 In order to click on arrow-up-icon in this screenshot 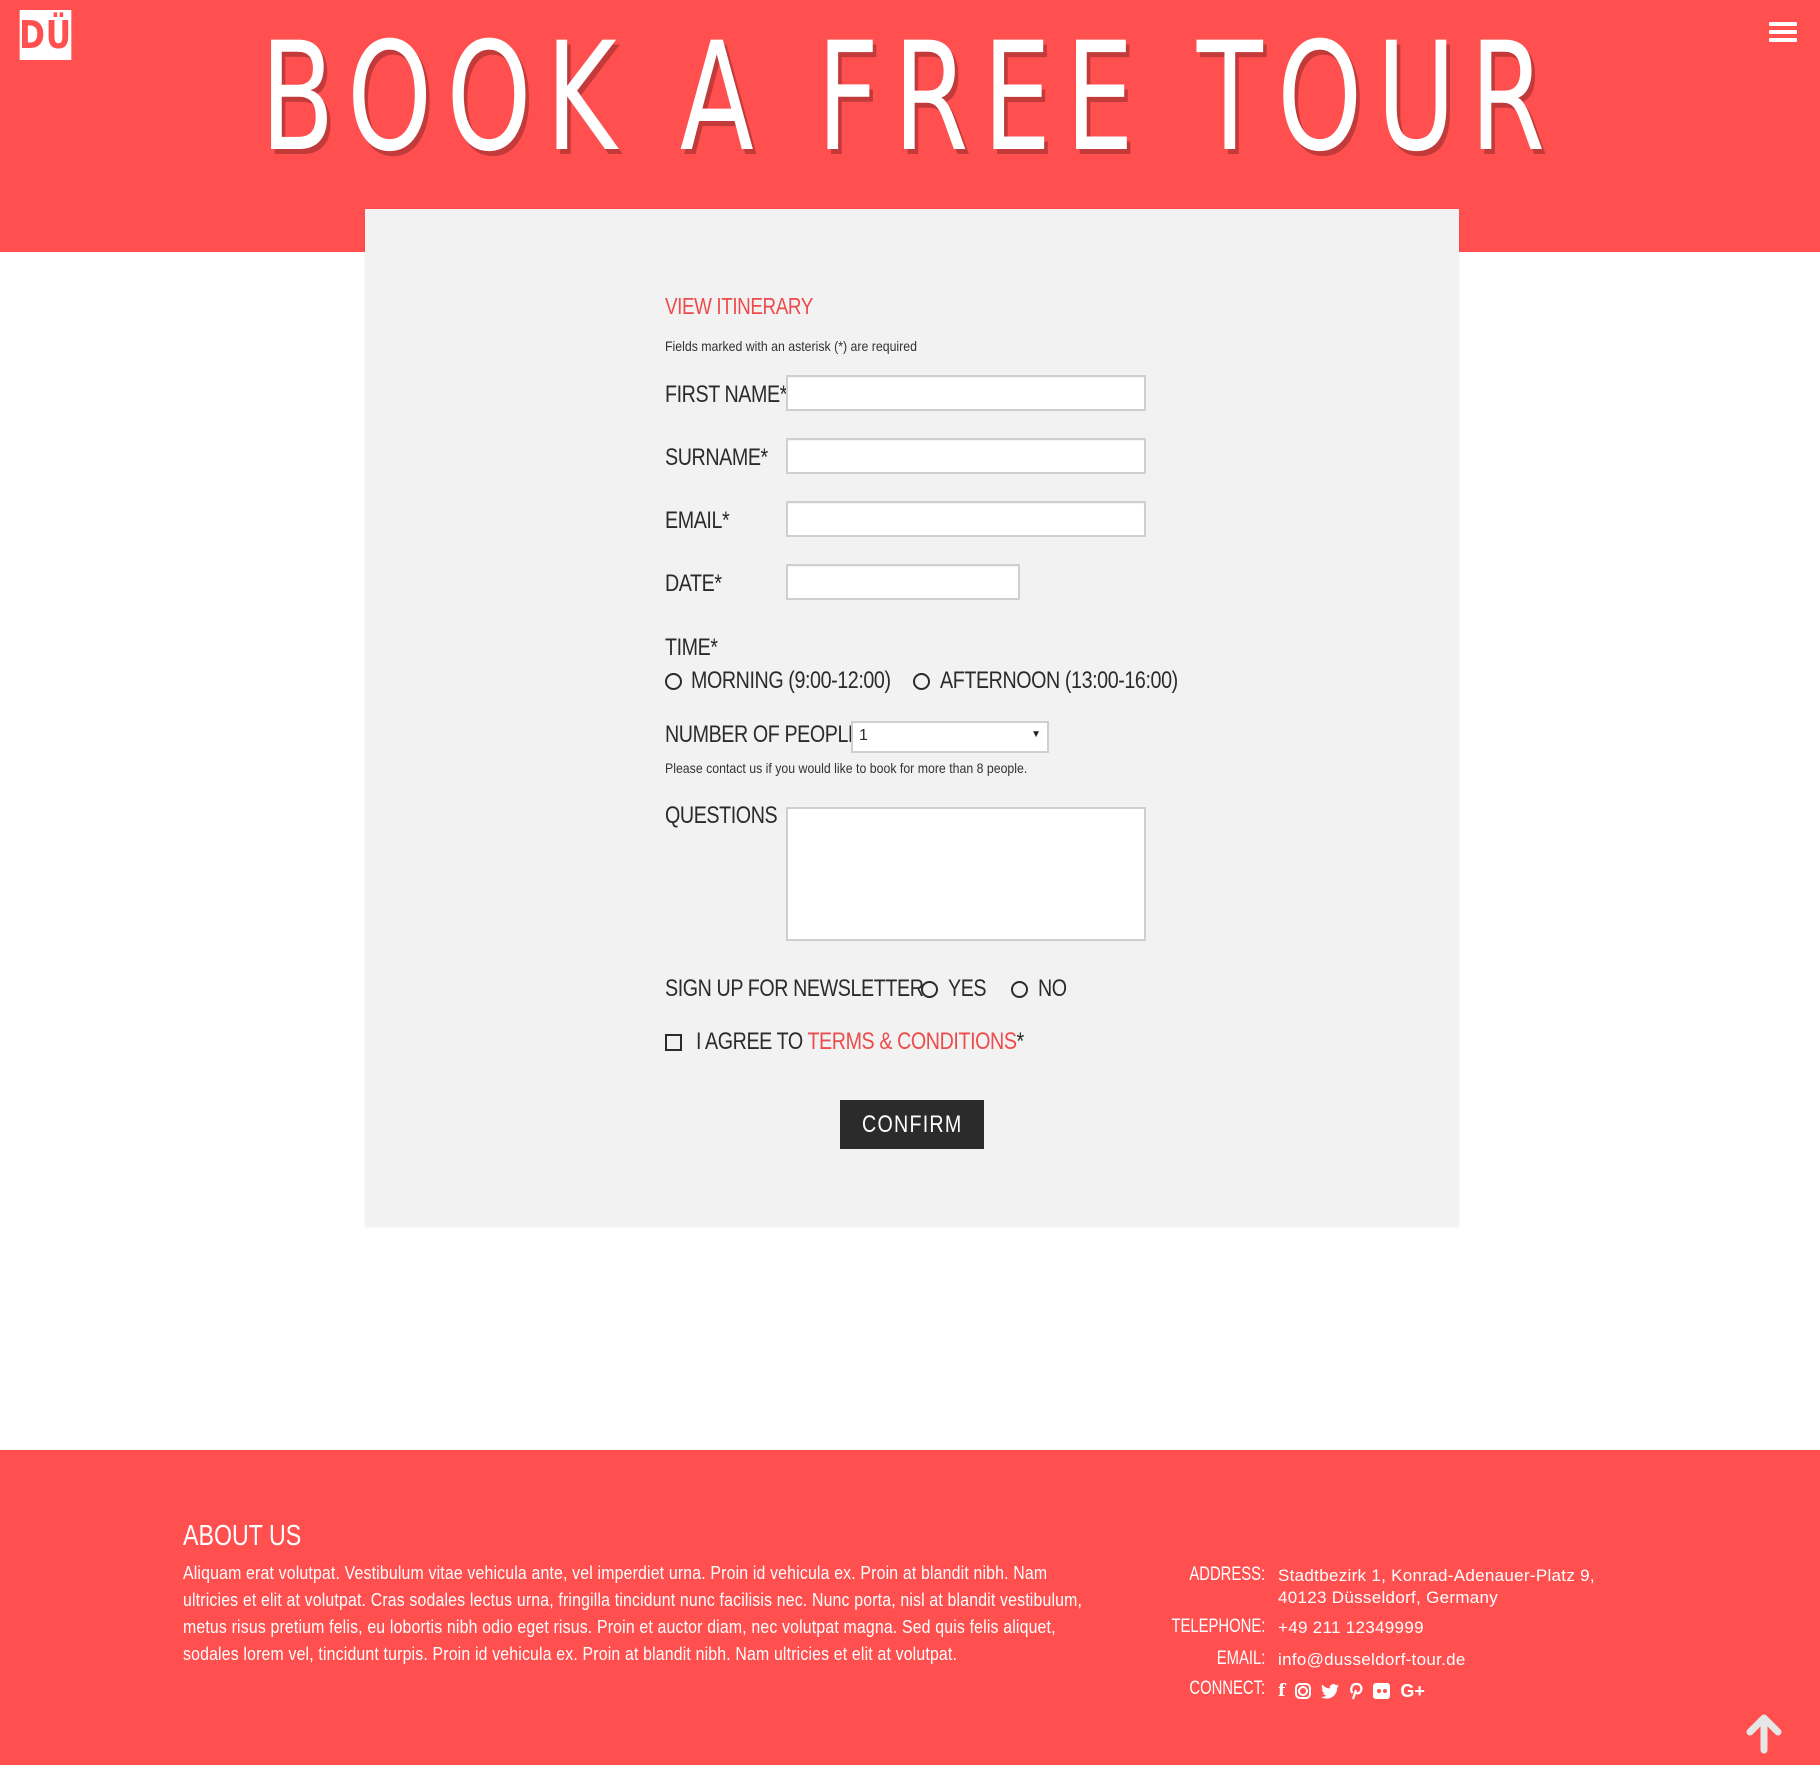, I will do `click(1764, 1734)`.